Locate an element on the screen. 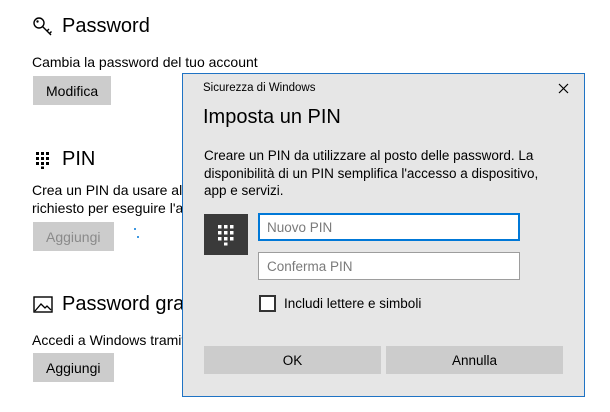 The height and width of the screenshot is (412, 610). password-title-label: Password is located at coordinates (106, 26).